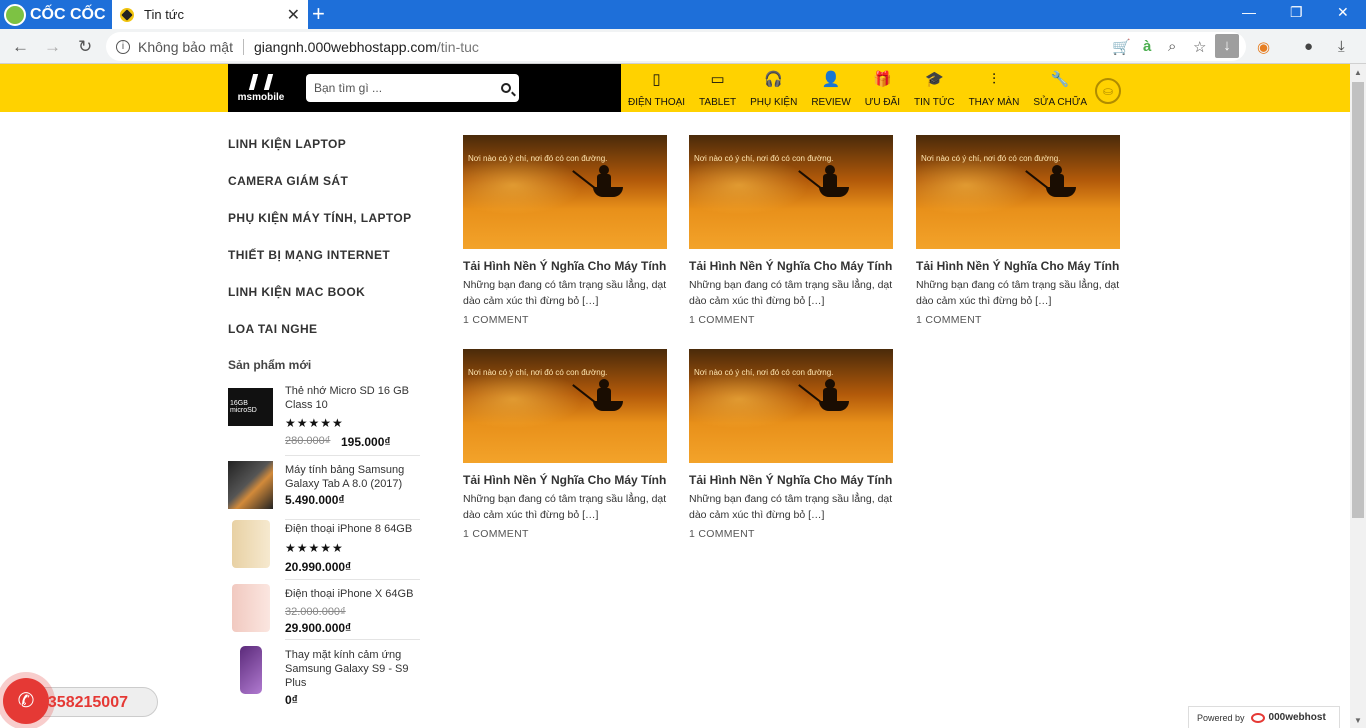  Describe the element at coordinates (1060, 79) in the screenshot. I see `wrench-icon: 🔧` at that location.